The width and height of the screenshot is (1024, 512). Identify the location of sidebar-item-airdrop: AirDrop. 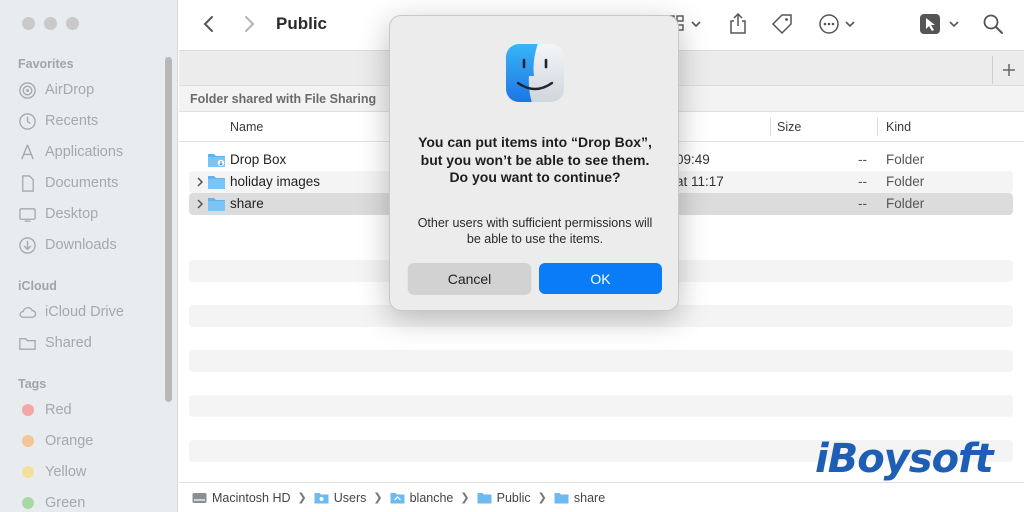
(56, 90).